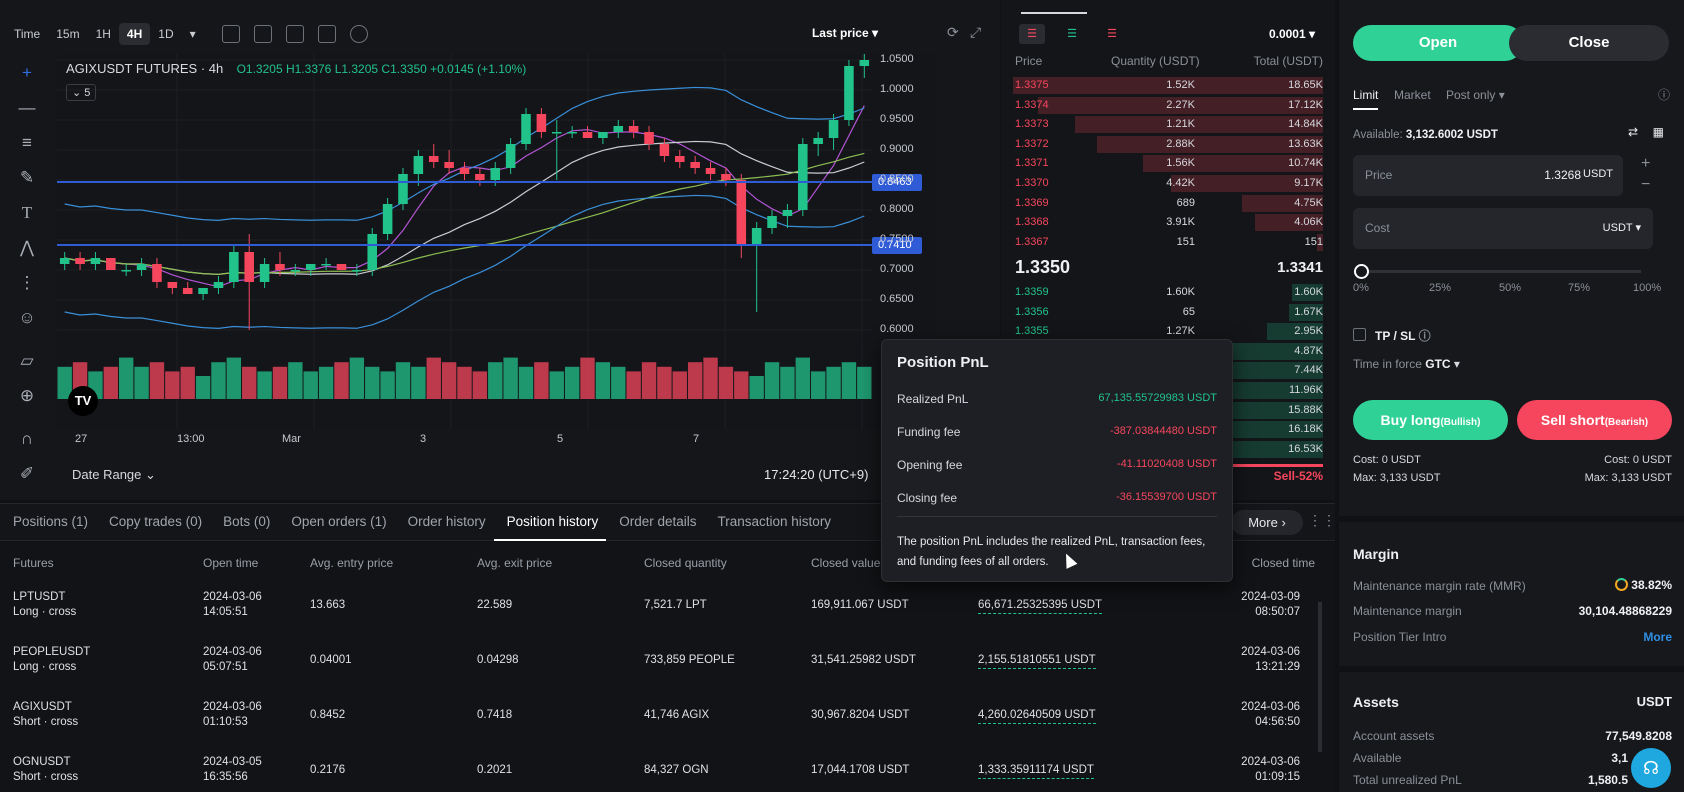 The image size is (1684, 792). Describe the element at coordinates (1036, 771) in the screenshot. I see `pnl-value: 1,333.35911174 USDT` at that location.